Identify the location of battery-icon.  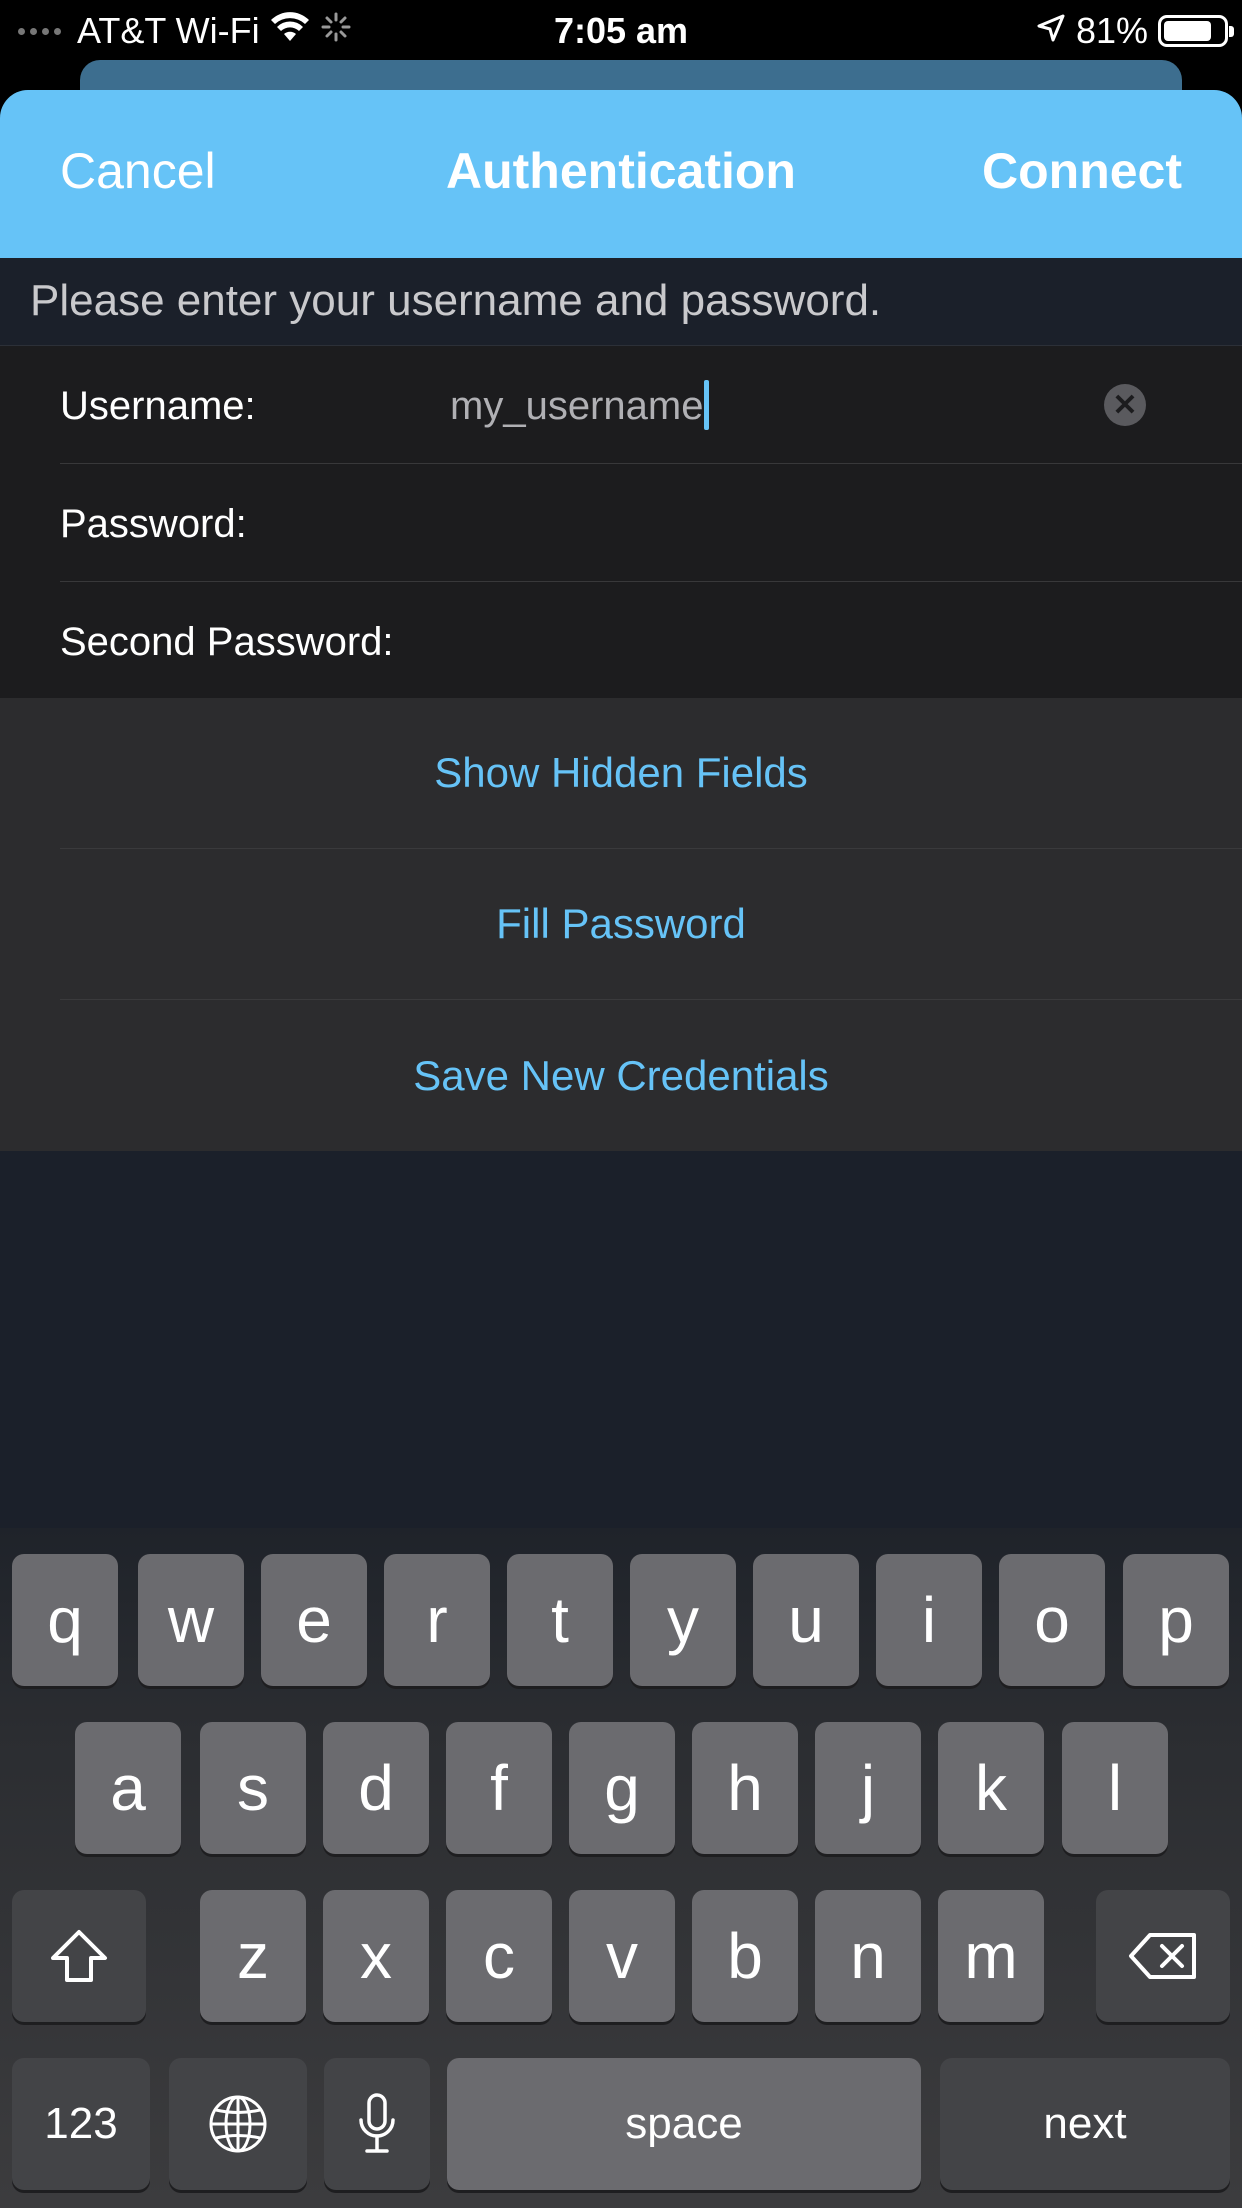
(1196, 31).